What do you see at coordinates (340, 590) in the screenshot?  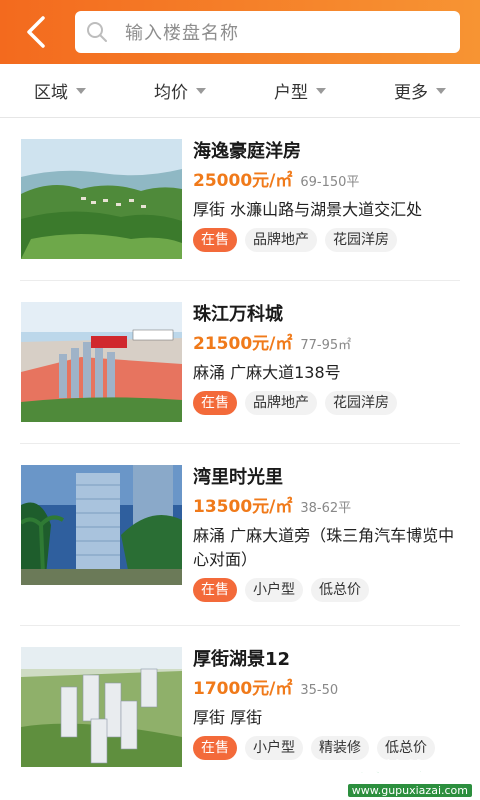 I see `listing-tag: 低总价` at bounding box center [340, 590].